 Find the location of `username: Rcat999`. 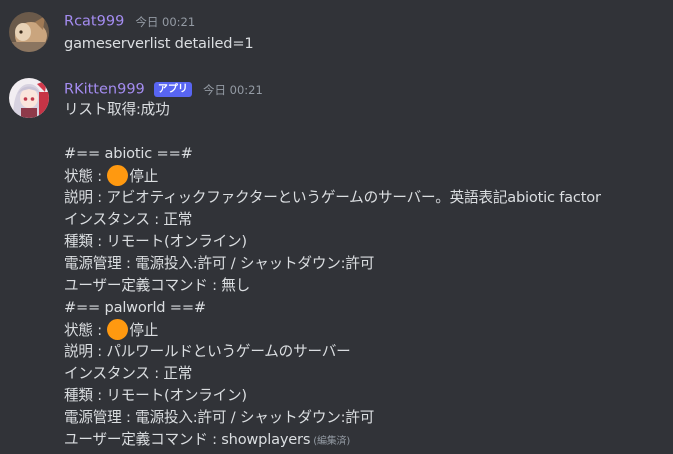

username: Rcat999 is located at coordinates (94, 22).